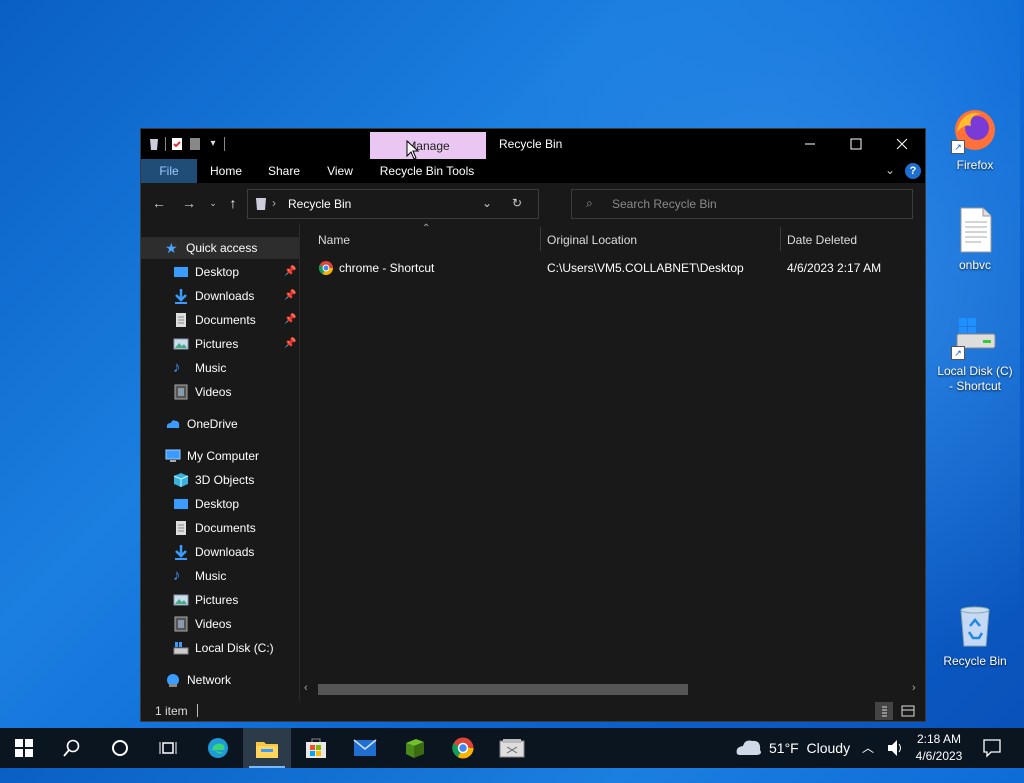 The image size is (1024, 783). What do you see at coordinates (159, 203) in the screenshot?
I see `back-arrow-icon: ←` at bounding box center [159, 203].